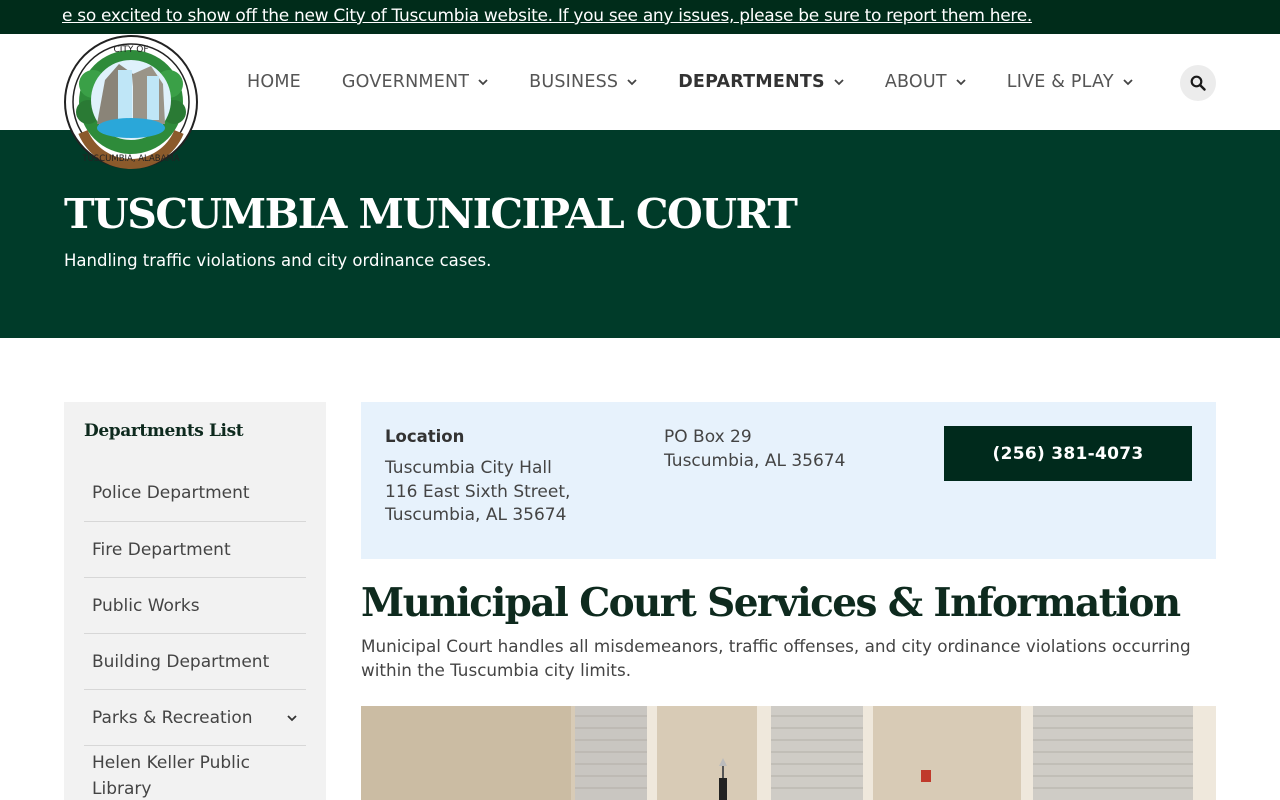  I want to click on courtroom-photo, so click(788, 753).